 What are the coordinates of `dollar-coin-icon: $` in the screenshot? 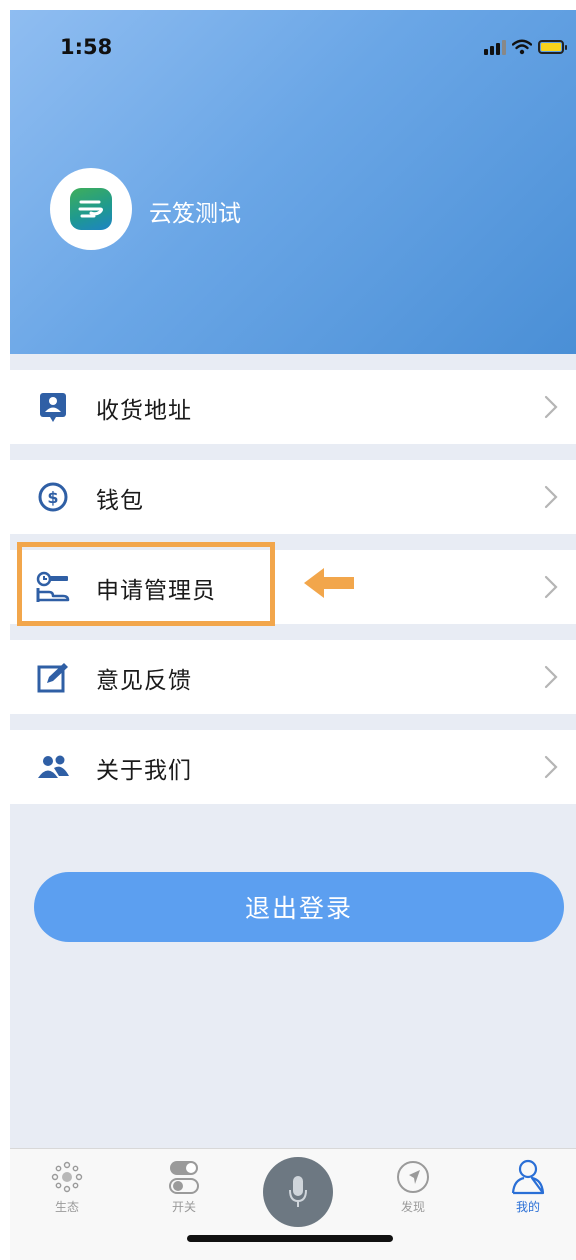 It's located at (53, 497).